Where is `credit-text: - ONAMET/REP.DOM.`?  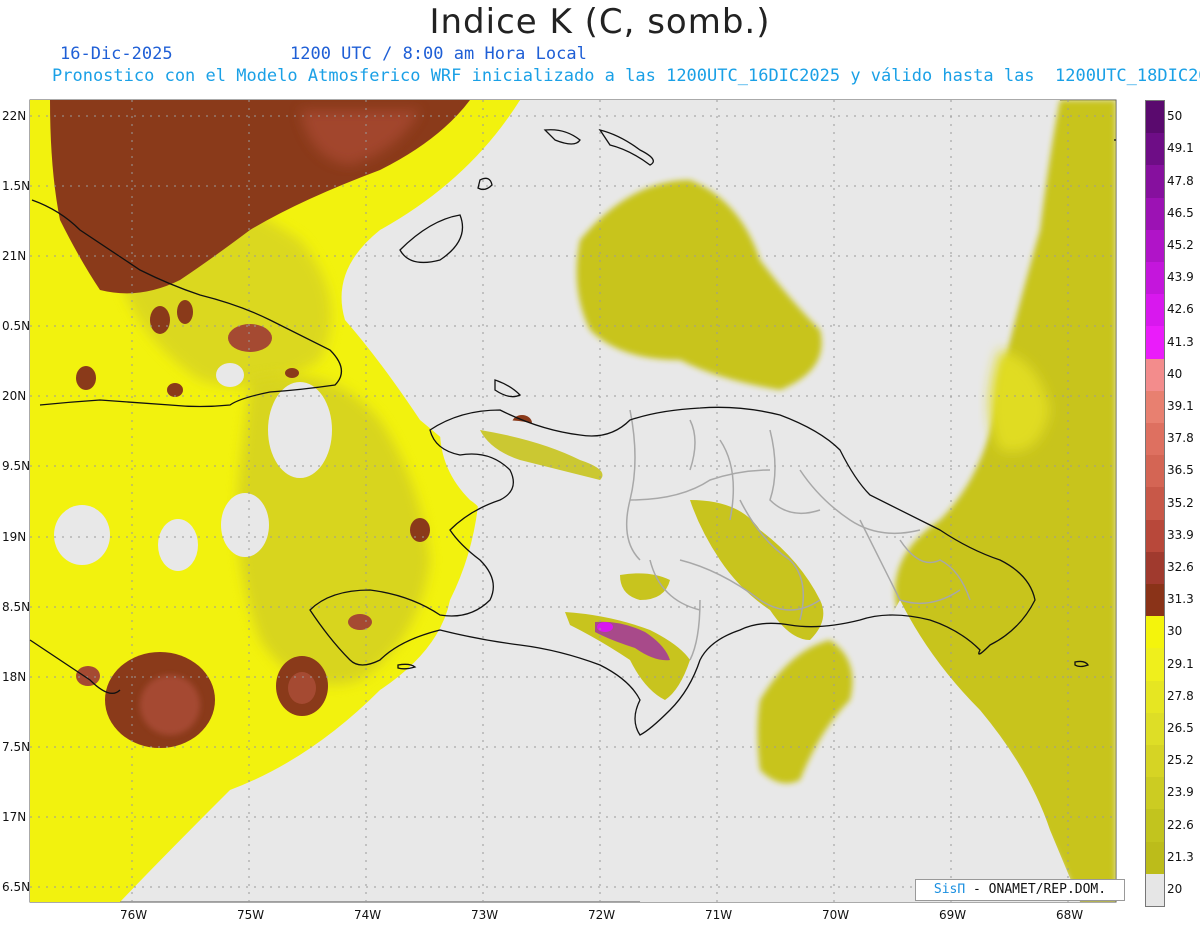 credit-text: - ONAMET/REP.DOM. is located at coordinates (1040, 889).